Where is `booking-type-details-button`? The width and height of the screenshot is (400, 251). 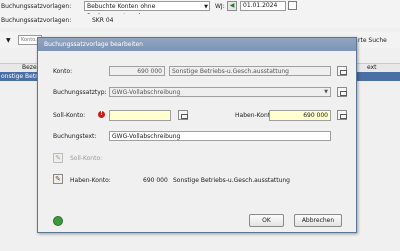 booking-type-details-button is located at coordinates (342, 92).